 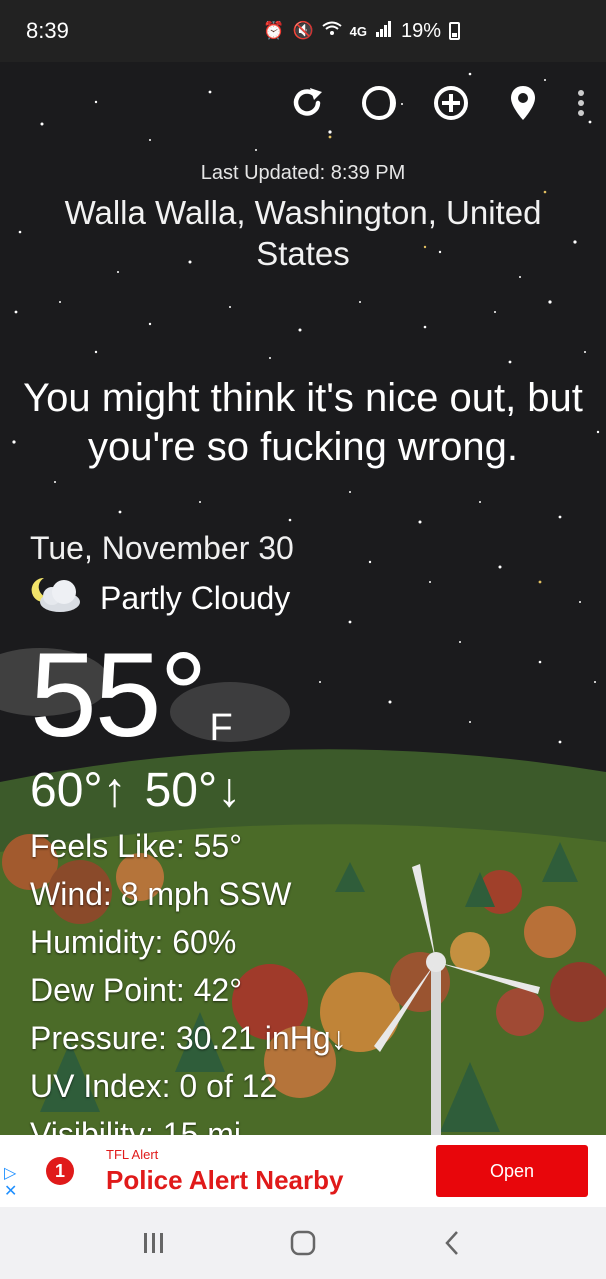 What do you see at coordinates (195, 597) in the screenshot?
I see `condition-text: Partly Cloudy` at bounding box center [195, 597].